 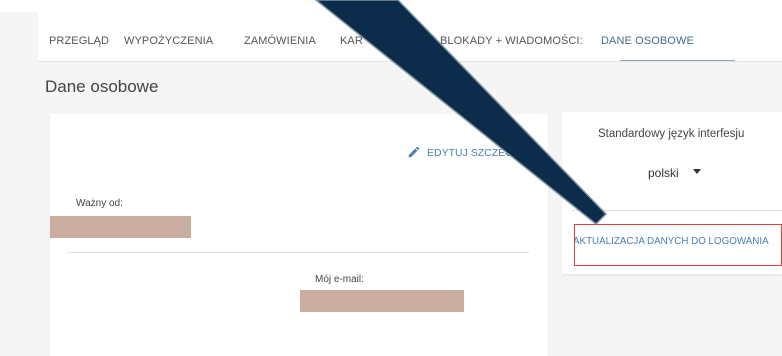 What do you see at coordinates (677, 210) in the screenshot?
I see `settings-divider` at bounding box center [677, 210].